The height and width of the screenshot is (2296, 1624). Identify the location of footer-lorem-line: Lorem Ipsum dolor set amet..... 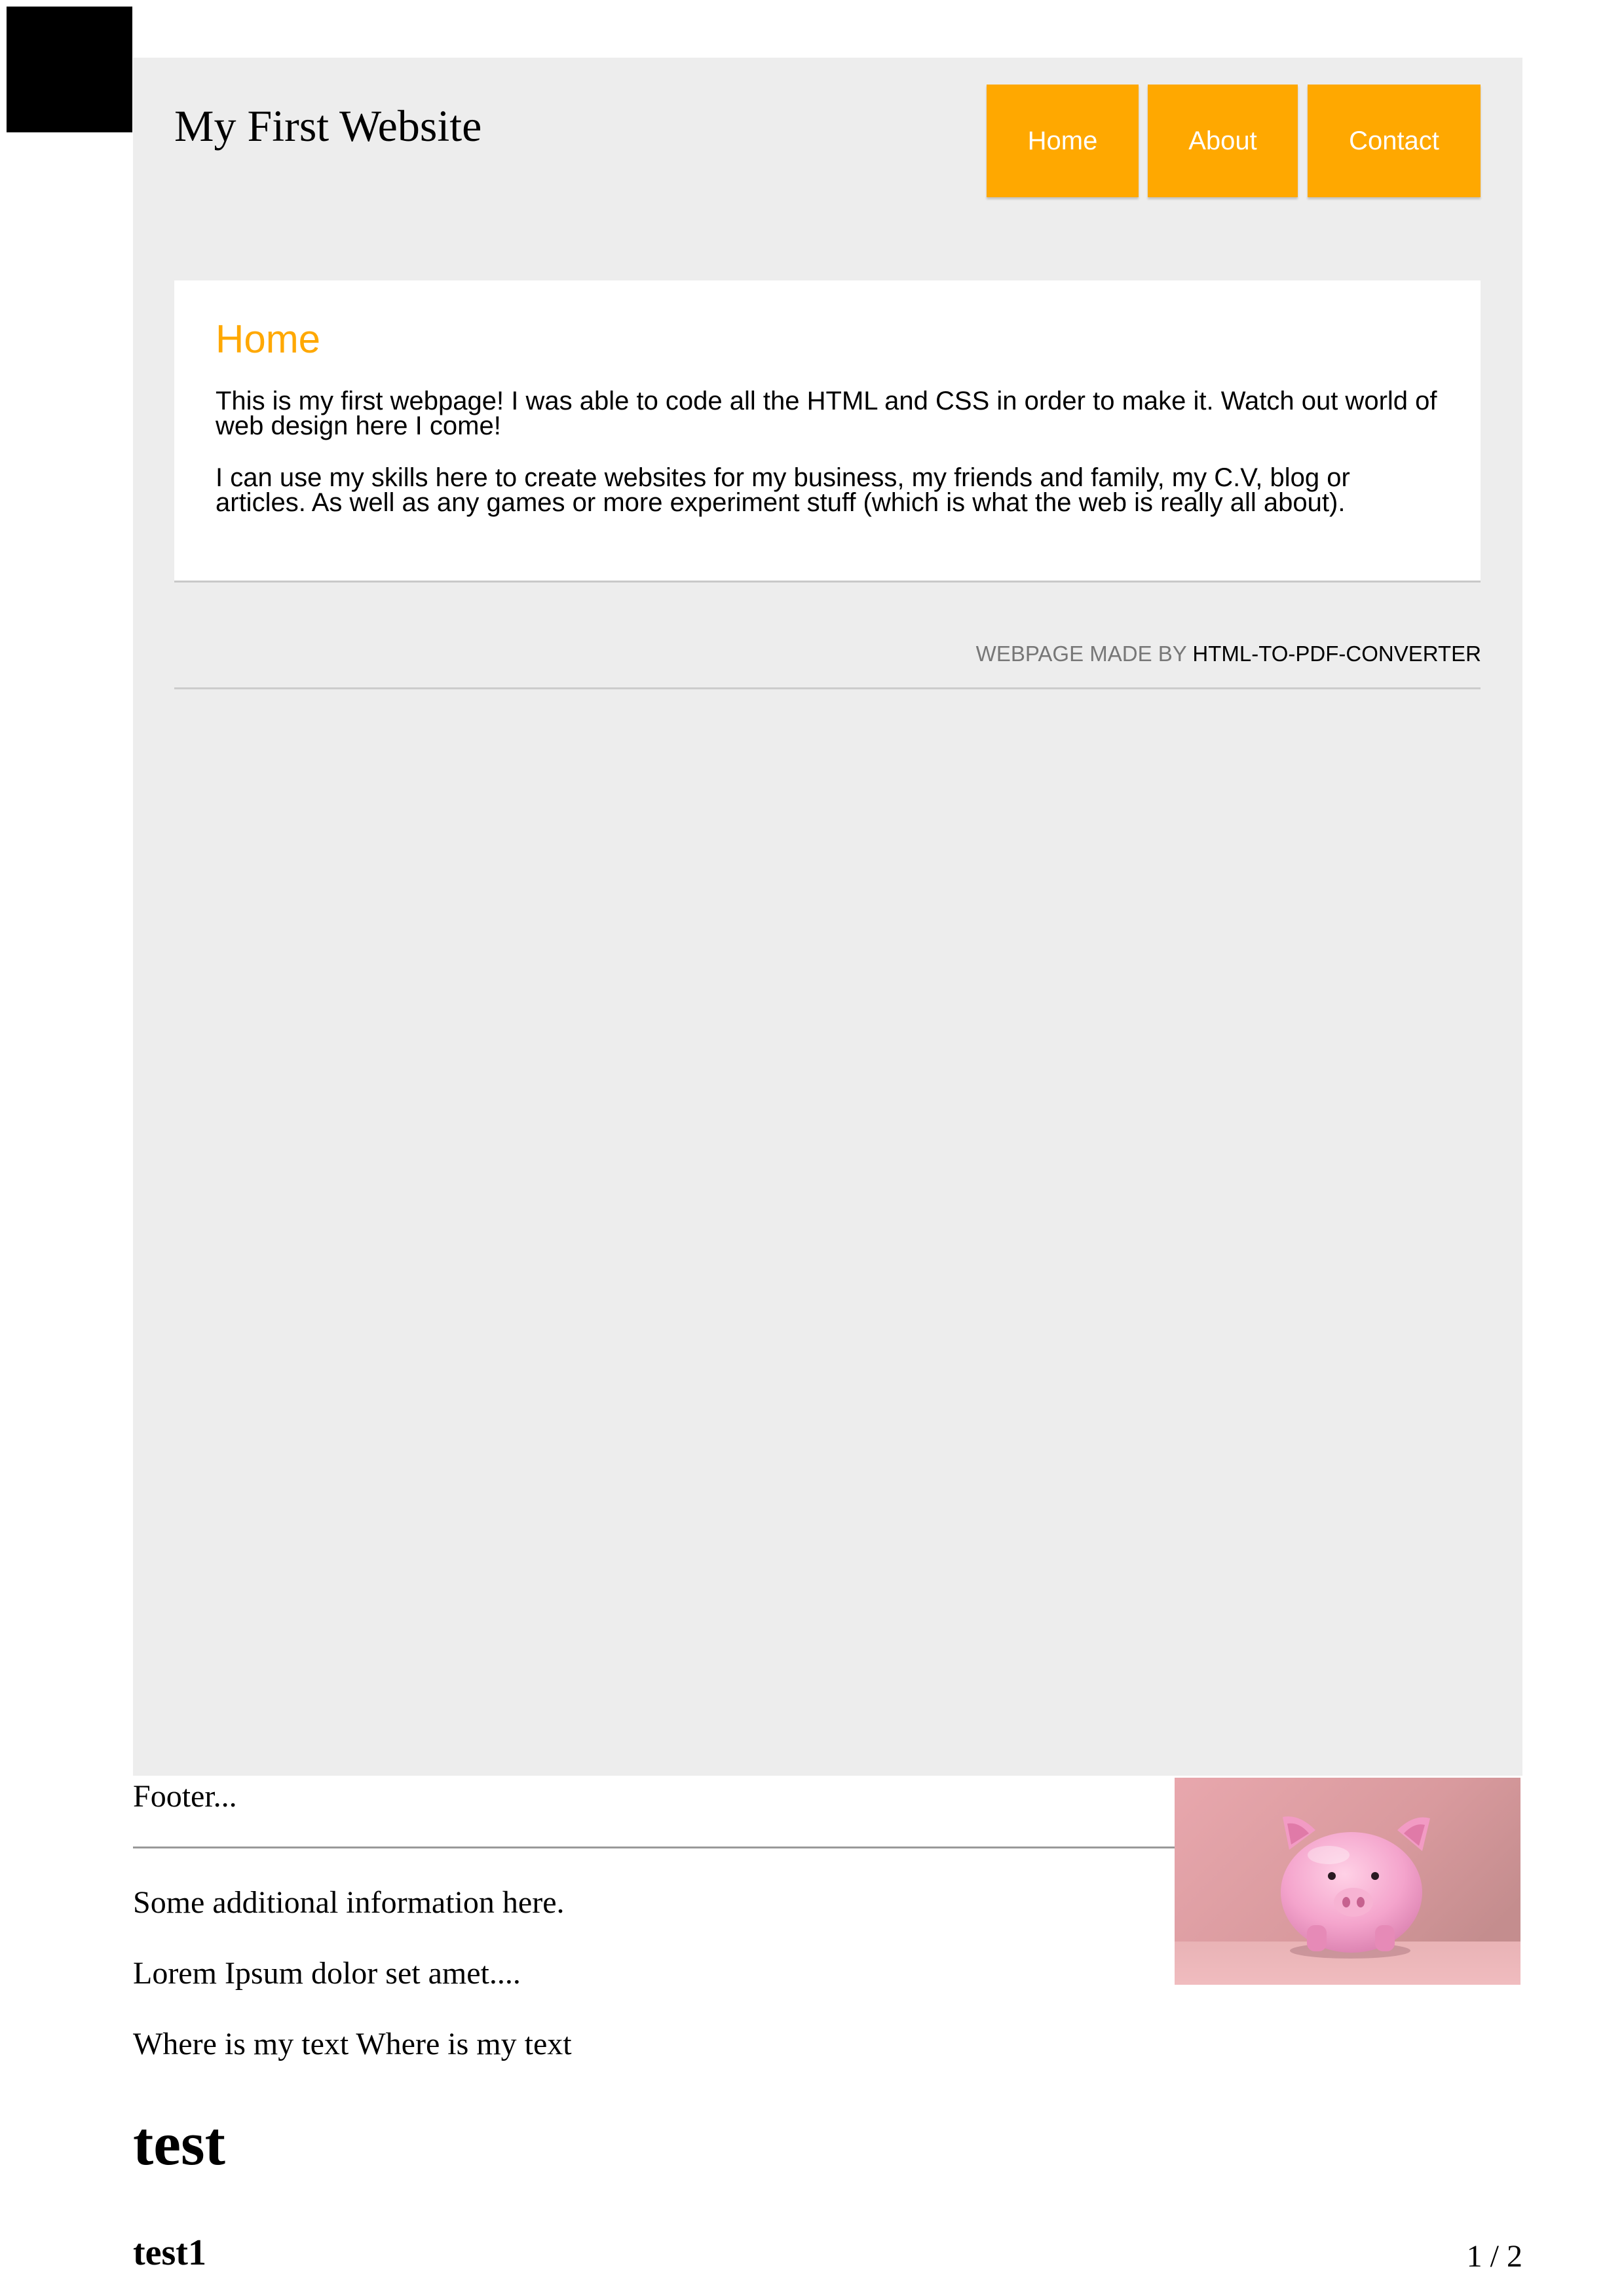
(327, 1973).